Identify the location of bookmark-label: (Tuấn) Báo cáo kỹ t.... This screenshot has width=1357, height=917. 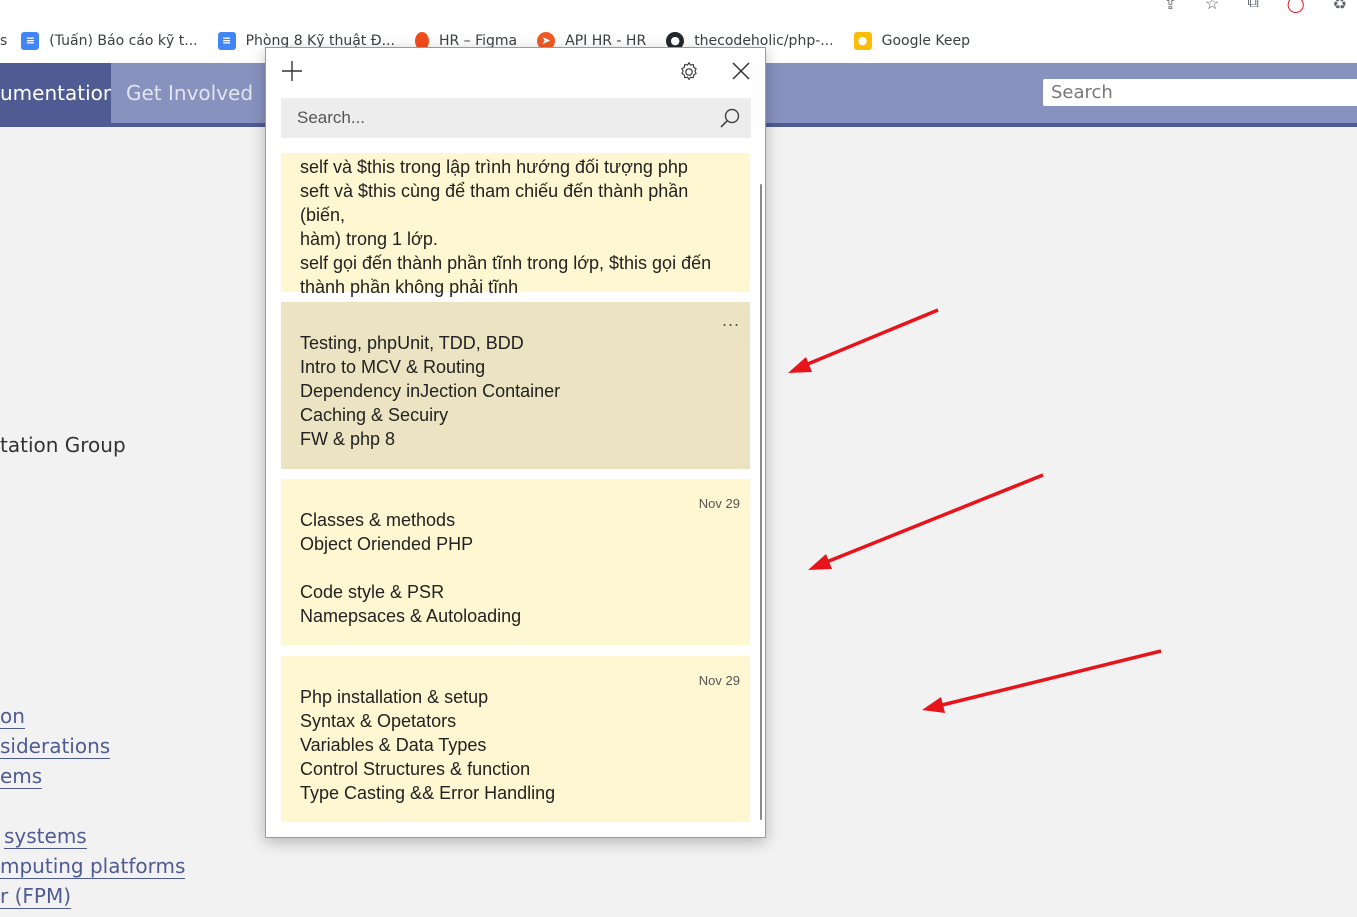
(123, 40).